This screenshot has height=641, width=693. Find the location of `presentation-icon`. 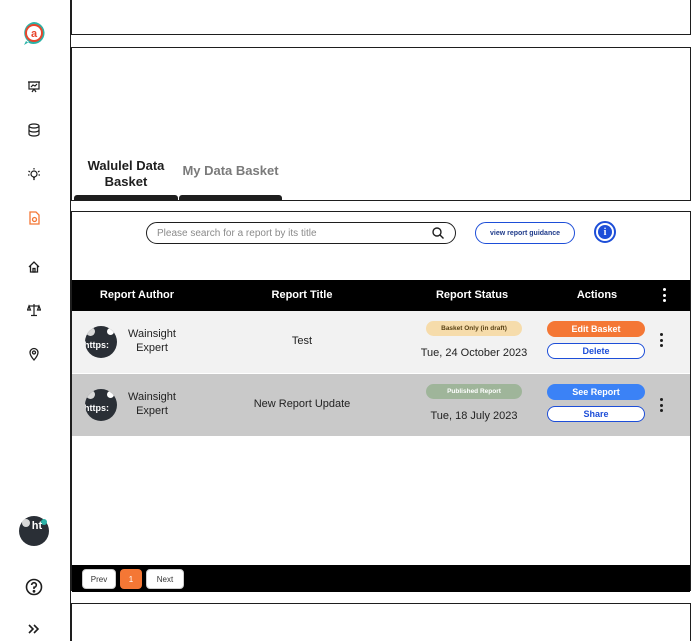

presentation-icon is located at coordinates (34, 87).